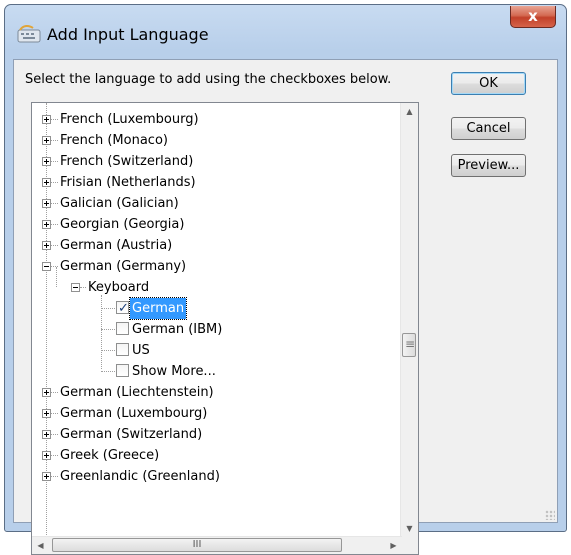  What do you see at coordinates (217, 224) in the screenshot?
I see `tree-item-language: Georgian (Georgia)` at bounding box center [217, 224].